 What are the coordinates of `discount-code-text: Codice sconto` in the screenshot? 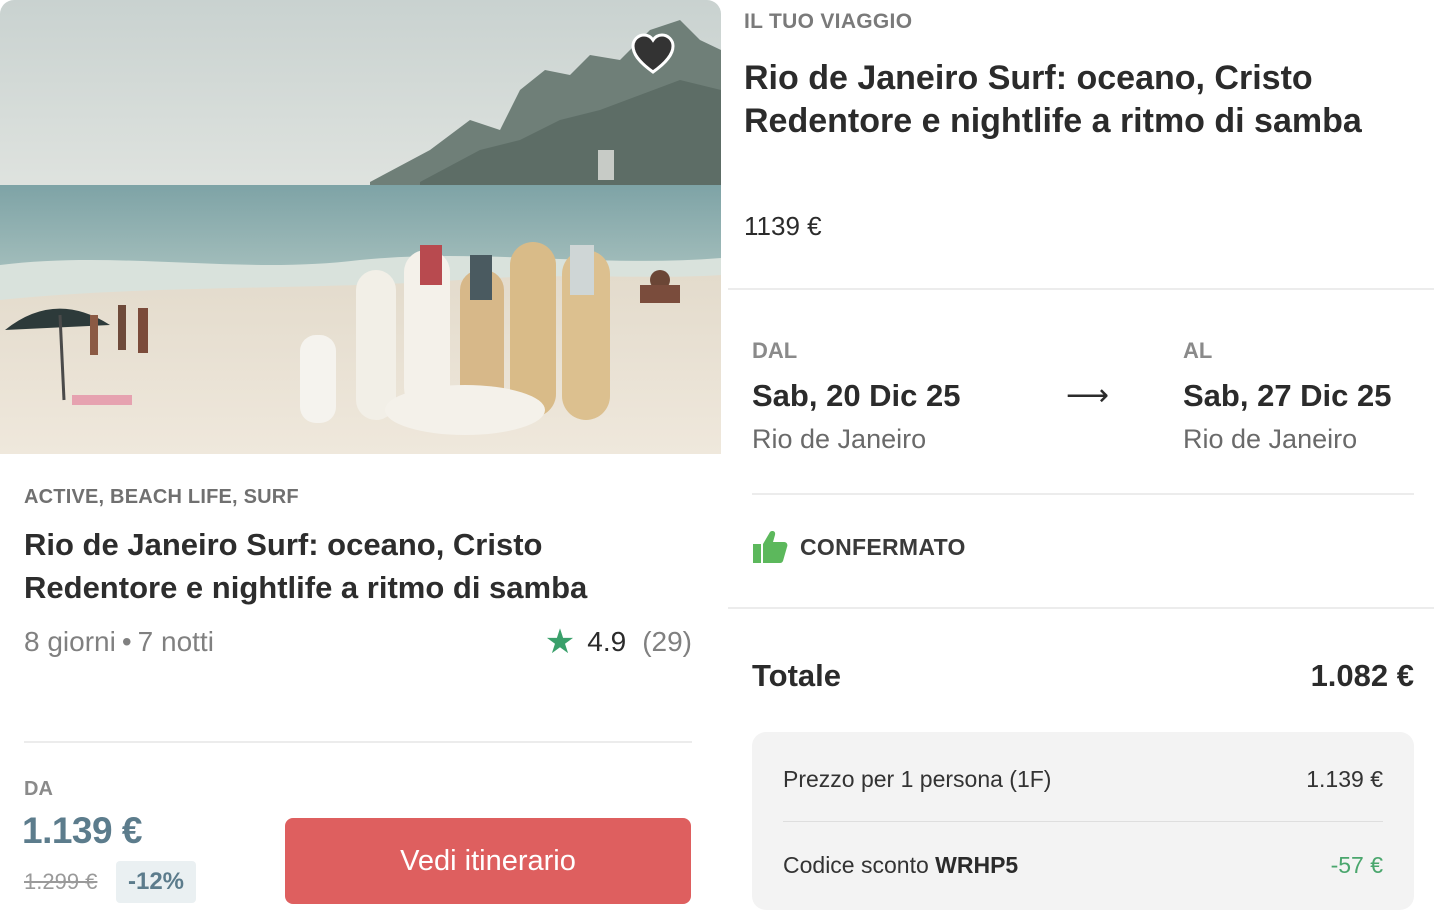 It's located at (856, 865).